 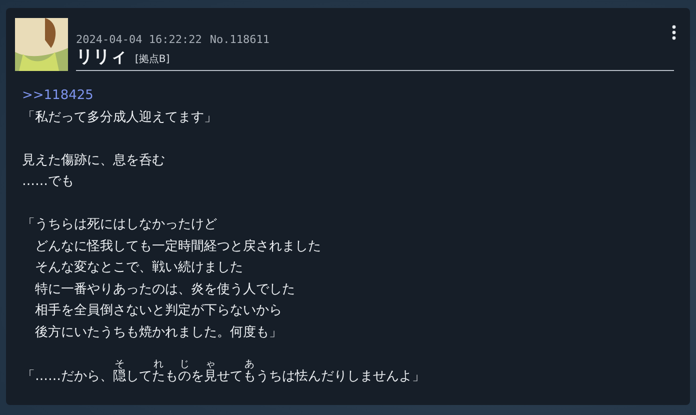 What do you see at coordinates (119, 117) in the screenshot?
I see `text-line: 「私だって多分成人迎えてます」` at bounding box center [119, 117].